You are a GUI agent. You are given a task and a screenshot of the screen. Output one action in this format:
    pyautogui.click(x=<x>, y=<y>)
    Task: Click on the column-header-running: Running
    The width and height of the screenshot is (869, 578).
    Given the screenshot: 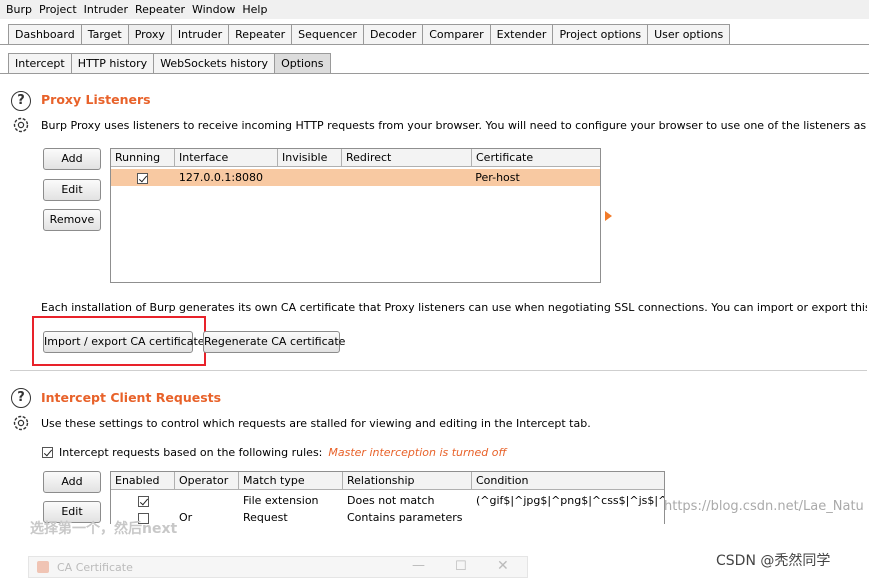 What is the action you would take?
    pyautogui.click(x=143, y=158)
    